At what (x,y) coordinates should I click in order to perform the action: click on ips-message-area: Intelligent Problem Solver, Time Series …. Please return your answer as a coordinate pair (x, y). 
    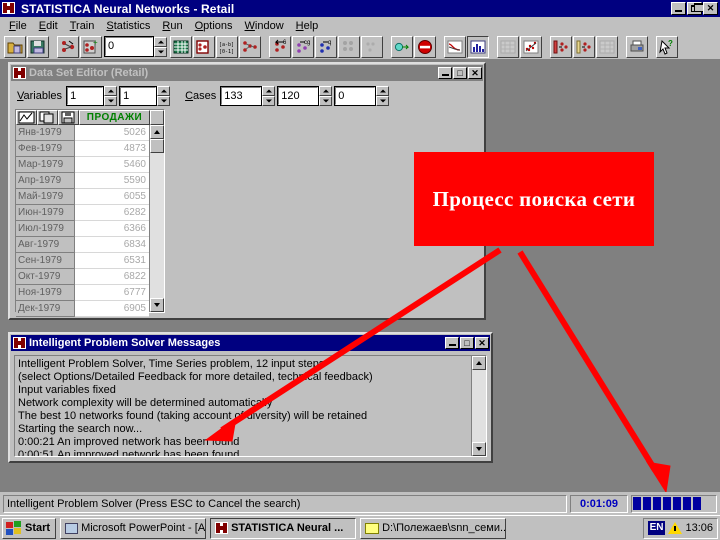
    Looking at the image, I should click on (250, 406).